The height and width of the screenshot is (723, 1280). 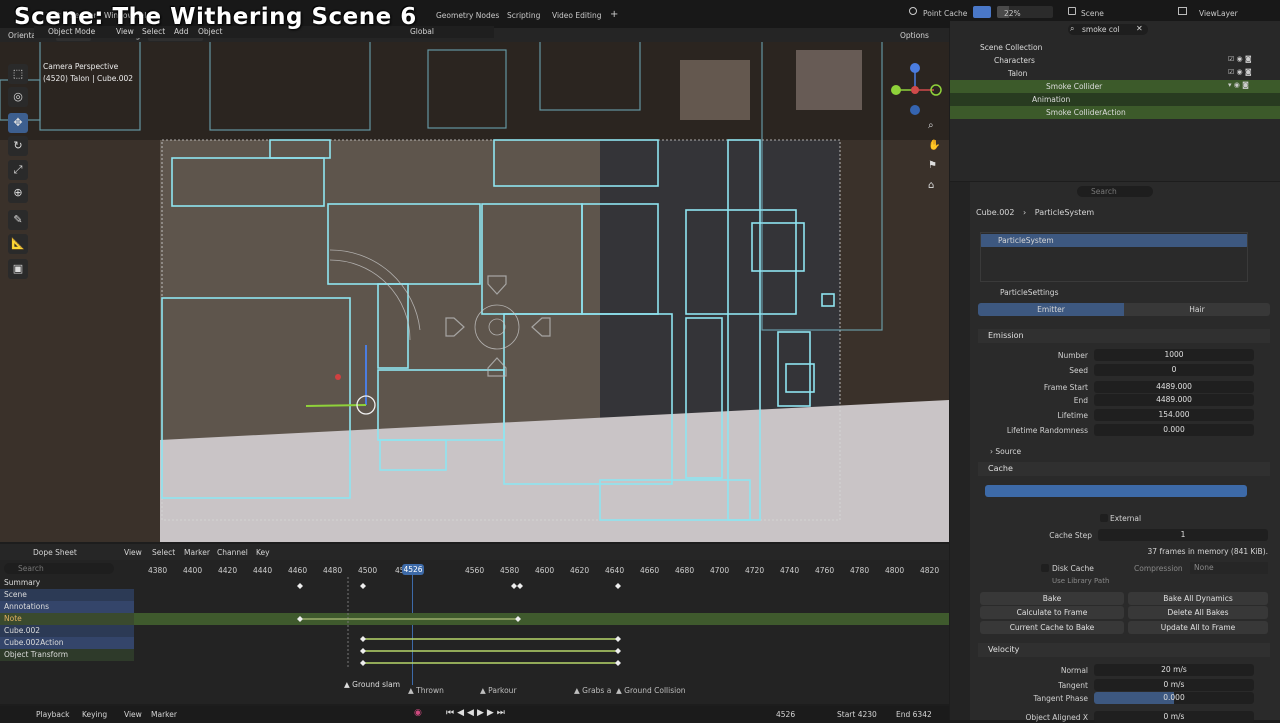 What do you see at coordinates (914, 714) in the screenshot?
I see `end-frame-field: End 6342` at bounding box center [914, 714].